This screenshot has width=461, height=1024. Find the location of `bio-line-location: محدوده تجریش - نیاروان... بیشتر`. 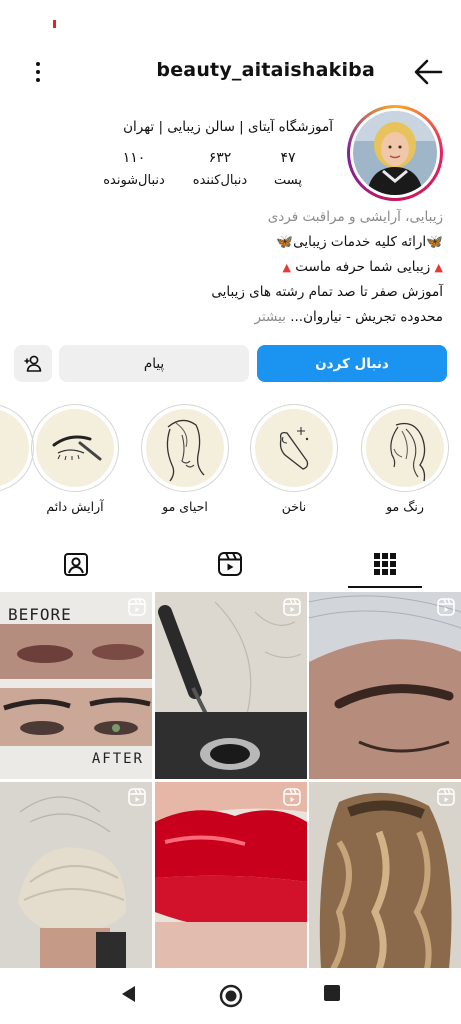

bio-line-location: محدوده تجریش - نیاروان... بیشتر is located at coordinates (228, 317).